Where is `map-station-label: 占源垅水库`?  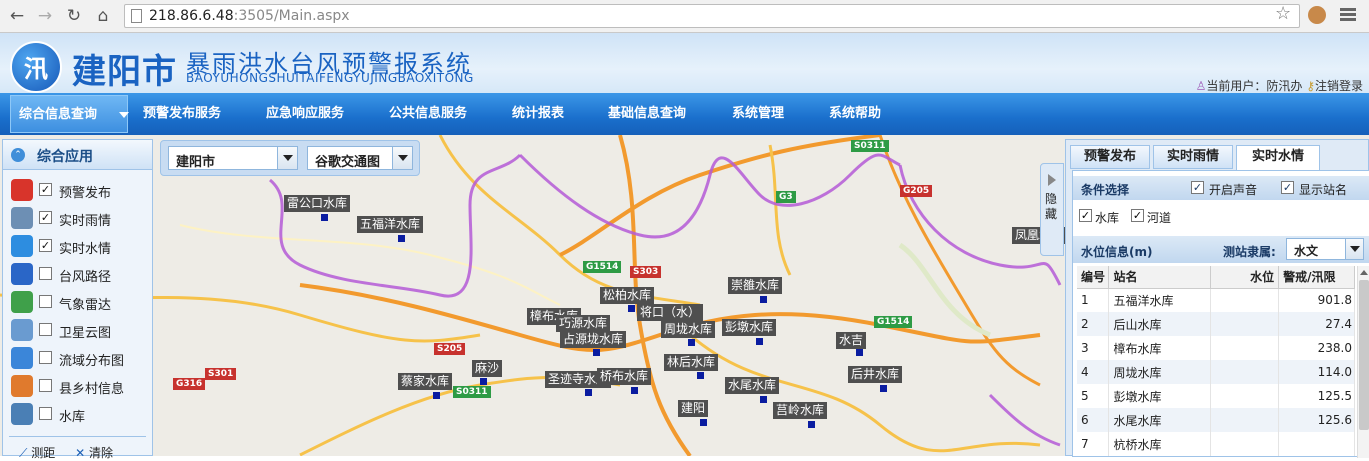
map-station-label: 占源垅水库 is located at coordinates (593, 339).